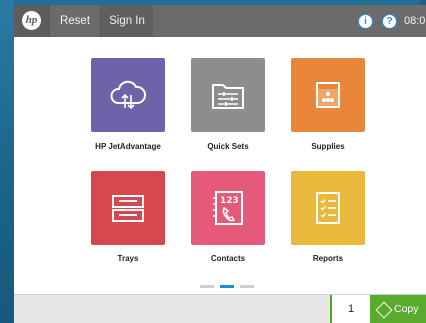  I want to click on tile-hp-jetadvantage, so click(128, 95).